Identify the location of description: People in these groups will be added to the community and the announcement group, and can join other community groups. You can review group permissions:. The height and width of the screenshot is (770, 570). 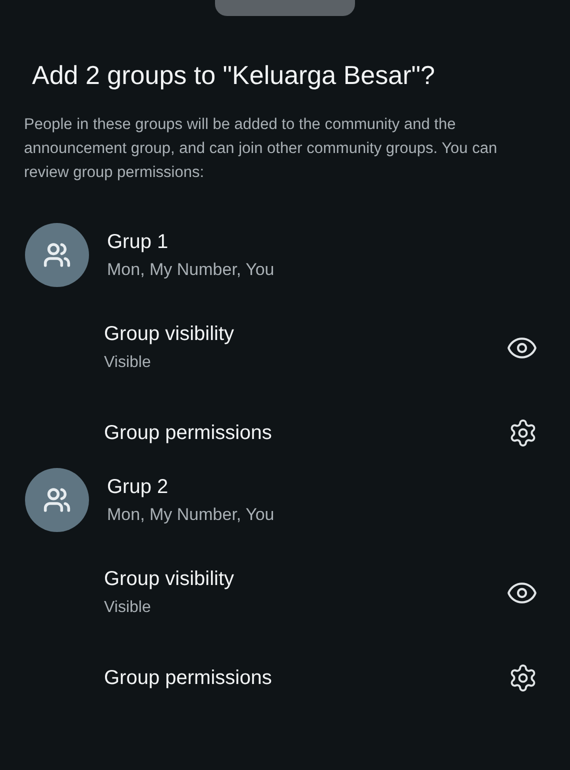
(261, 149).